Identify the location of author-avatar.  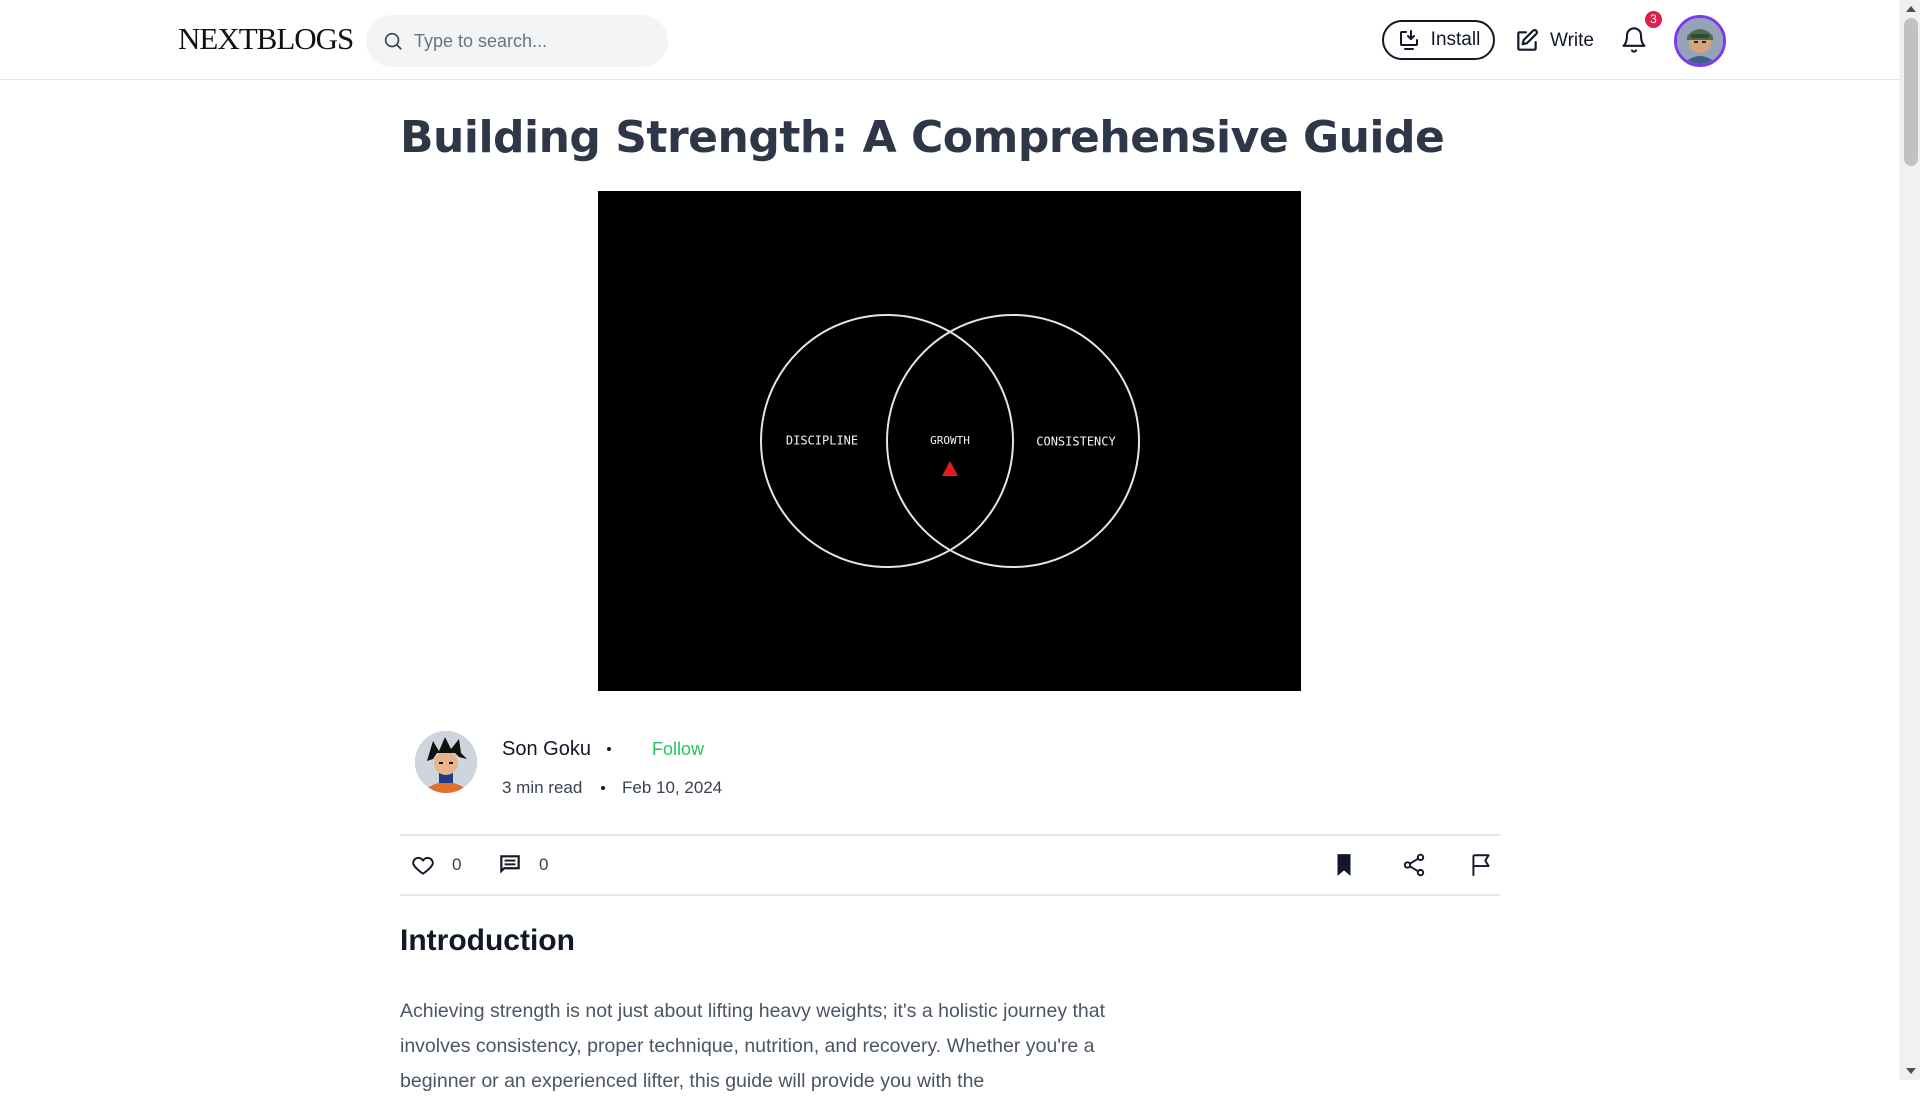
(446, 762).